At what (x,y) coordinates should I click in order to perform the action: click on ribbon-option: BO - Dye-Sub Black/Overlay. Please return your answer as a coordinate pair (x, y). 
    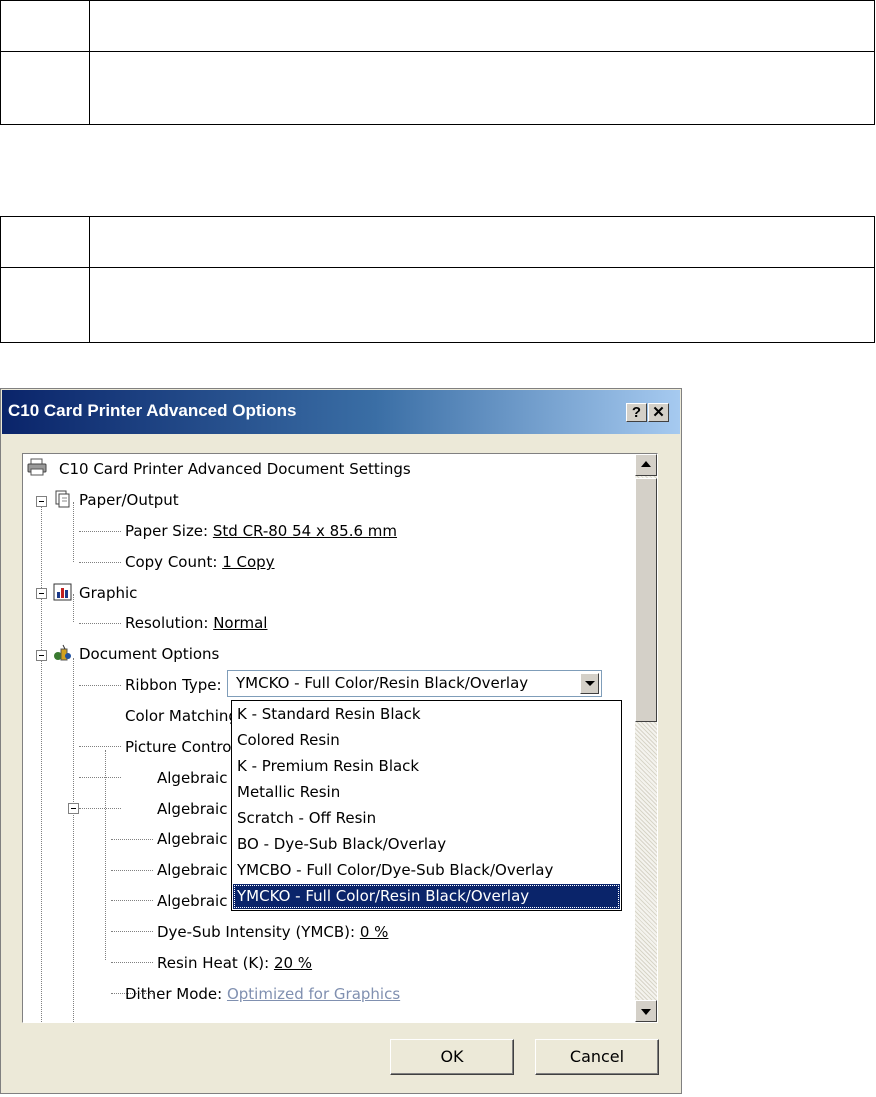
    Looking at the image, I should click on (426, 844).